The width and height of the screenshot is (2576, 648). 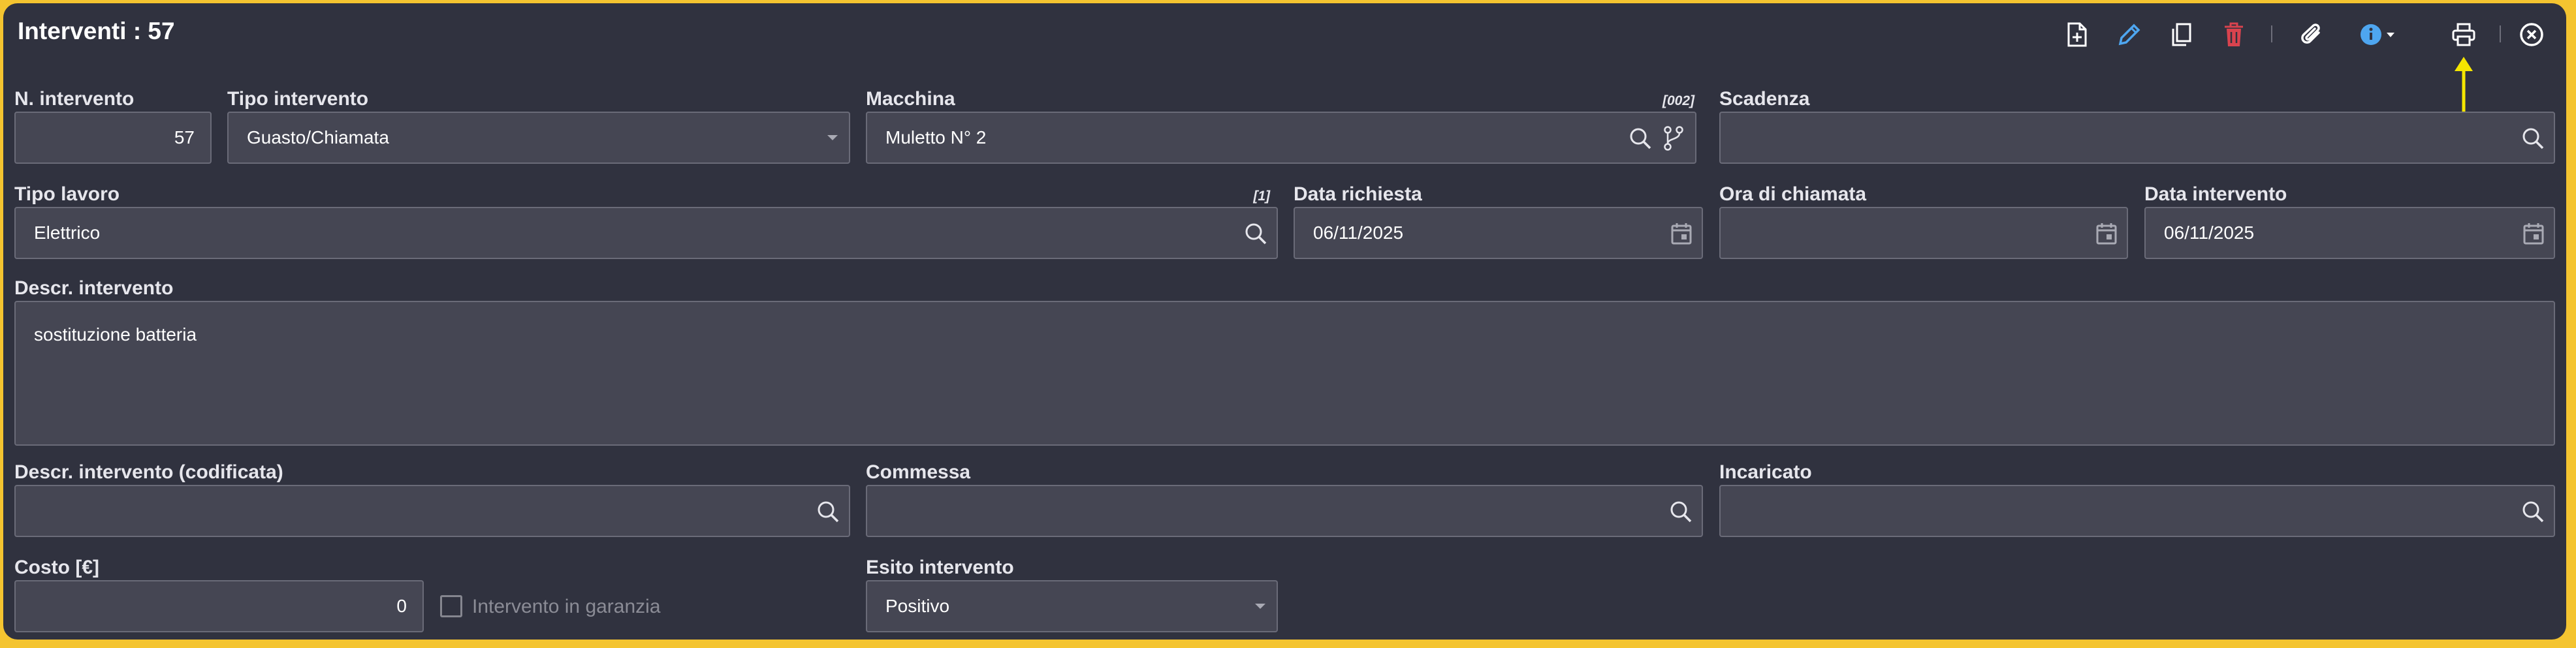 I want to click on window-title: Interventi : 57, so click(x=97, y=31).